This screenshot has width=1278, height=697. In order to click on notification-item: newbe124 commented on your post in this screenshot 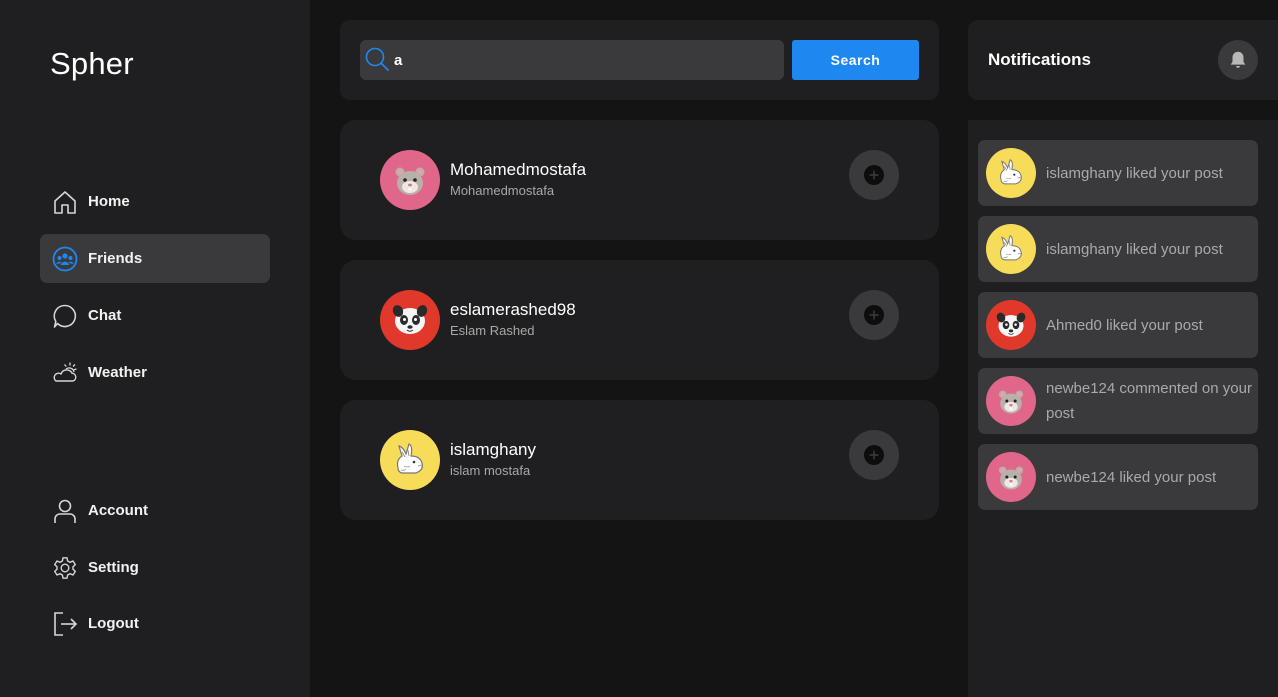, I will do `click(1118, 401)`.